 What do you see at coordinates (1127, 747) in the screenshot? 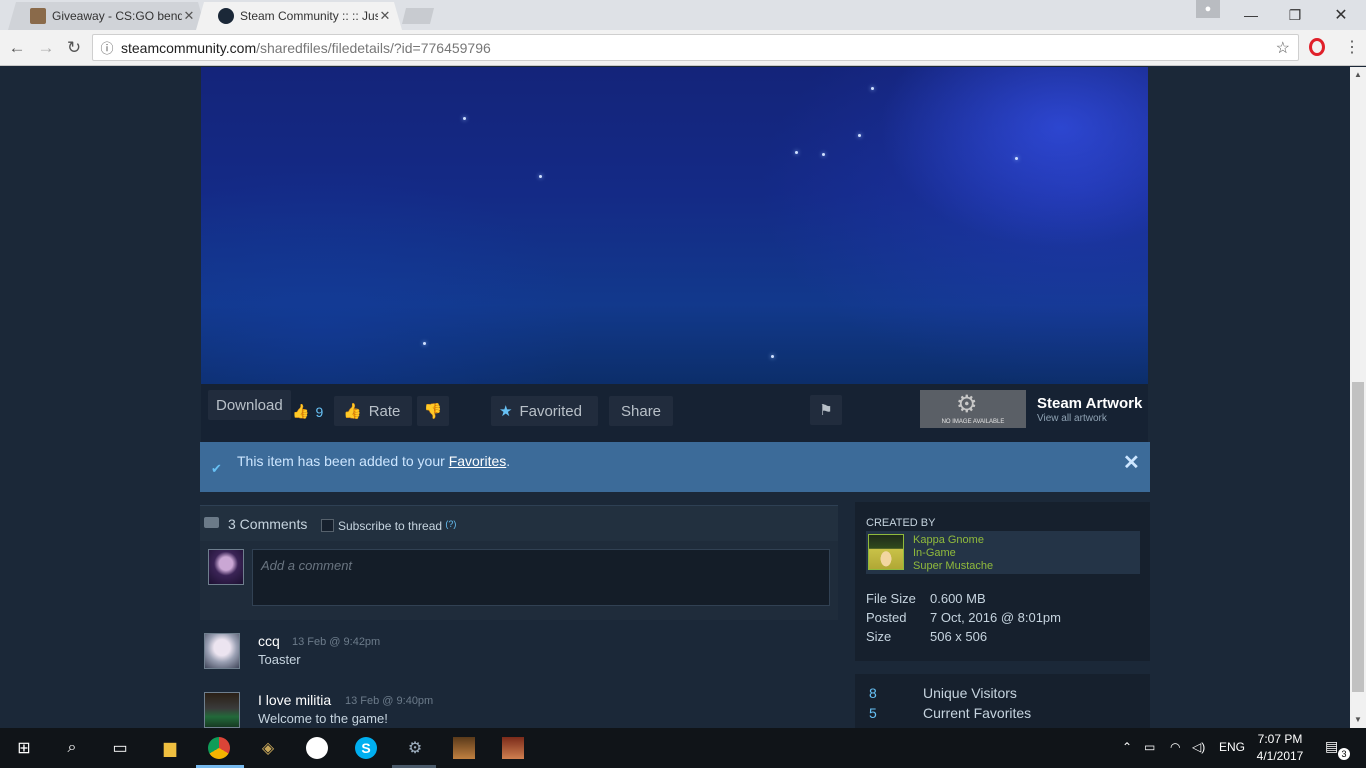
I see `show-hidden-icons: ⌃` at bounding box center [1127, 747].